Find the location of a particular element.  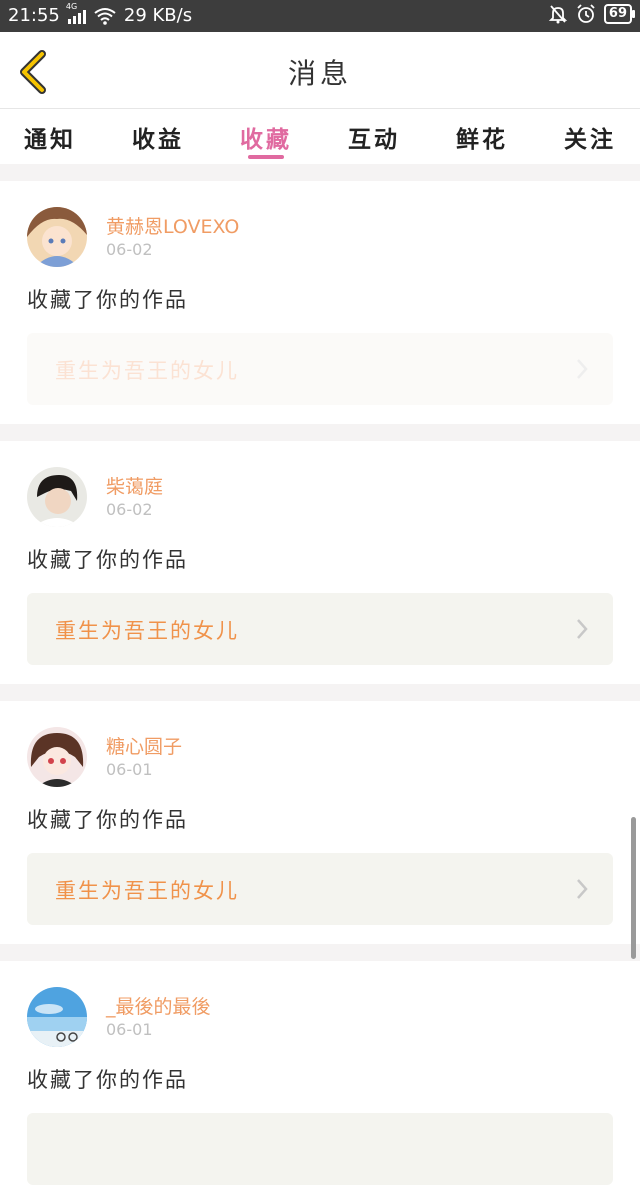

tab-bar: 通知 收益 收藏 互动 鲜花 关注 is located at coordinates (320, 136).